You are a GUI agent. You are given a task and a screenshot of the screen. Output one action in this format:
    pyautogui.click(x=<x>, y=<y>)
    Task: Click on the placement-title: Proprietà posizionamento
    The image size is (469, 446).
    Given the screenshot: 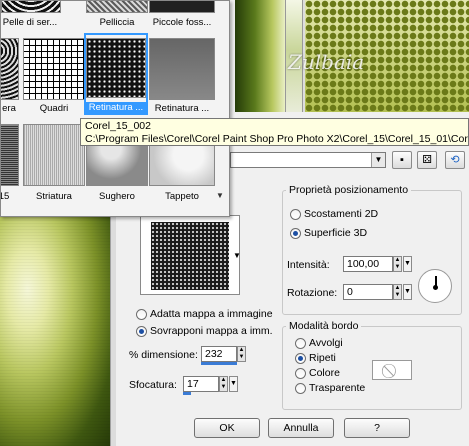 What is the action you would take?
    pyautogui.click(x=349, y=190)
    